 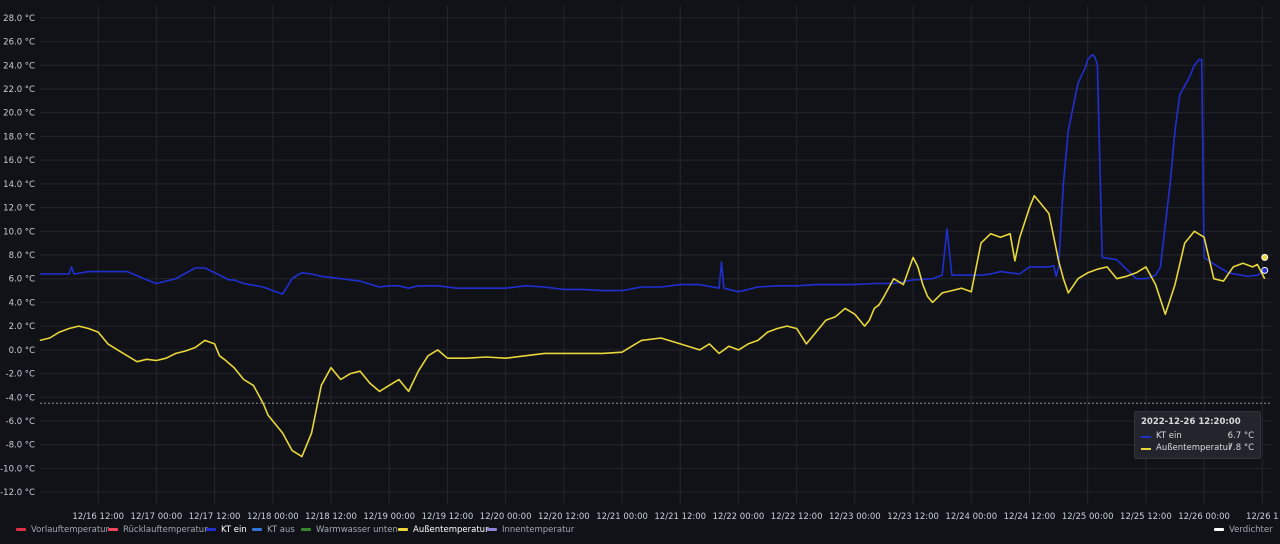 I want to click on tooltip-row-kt-ein: KT ein 6.7 °C, so click(x=1197, y=437).